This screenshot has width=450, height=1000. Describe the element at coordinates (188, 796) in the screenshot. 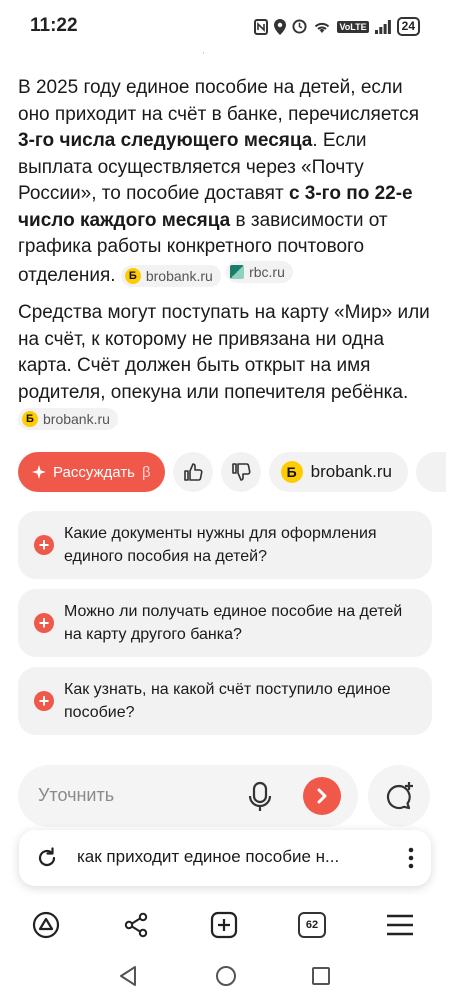

I see `clarify-input: Уточнить` at that location.